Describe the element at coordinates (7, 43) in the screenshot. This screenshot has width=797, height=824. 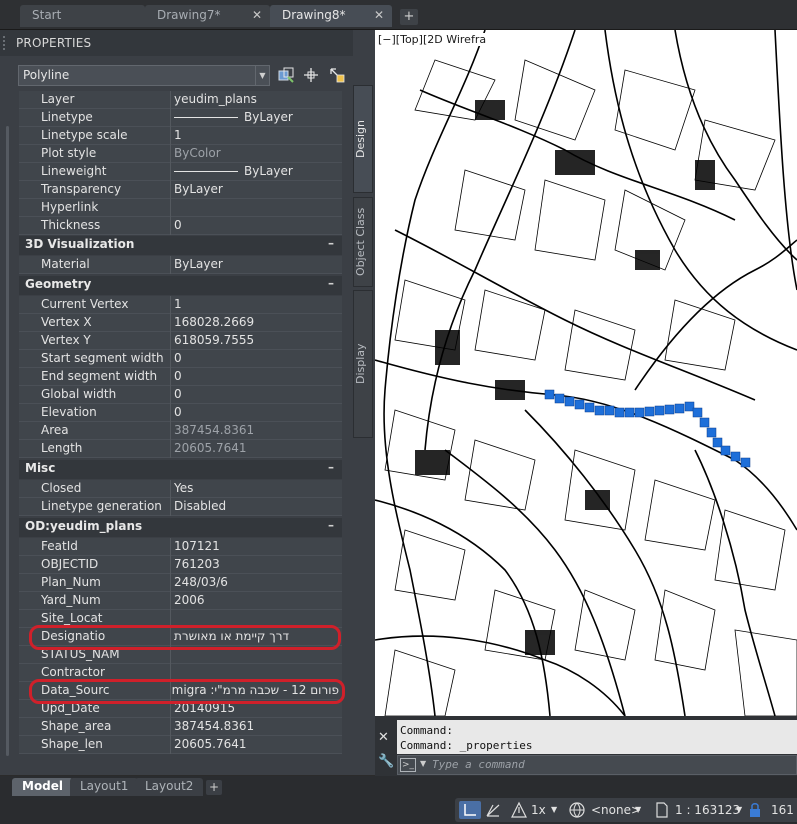
I see `palette-grip-handle` at that location.